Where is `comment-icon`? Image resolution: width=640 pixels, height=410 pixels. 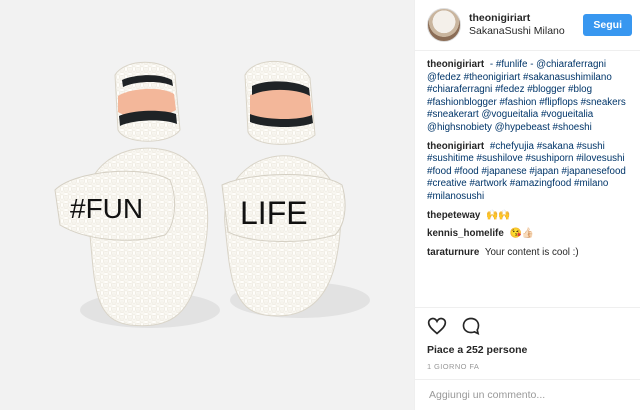
comment-icon is located at coordinates (471, 328).